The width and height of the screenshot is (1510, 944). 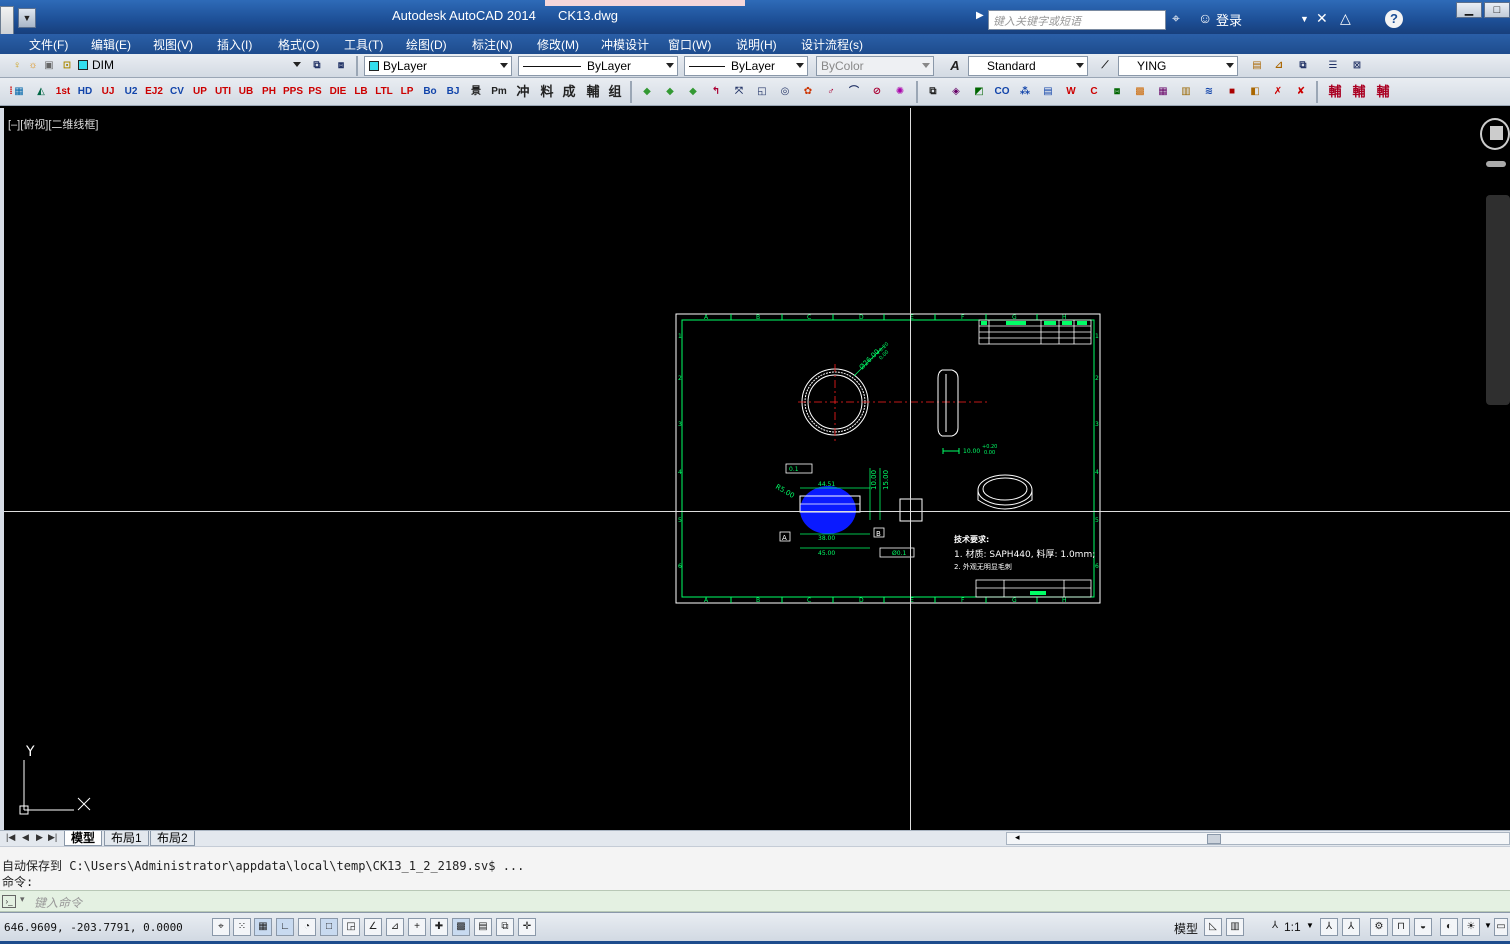 I want to click on util-11-icon: ▦, so click(x=1163, y=92).